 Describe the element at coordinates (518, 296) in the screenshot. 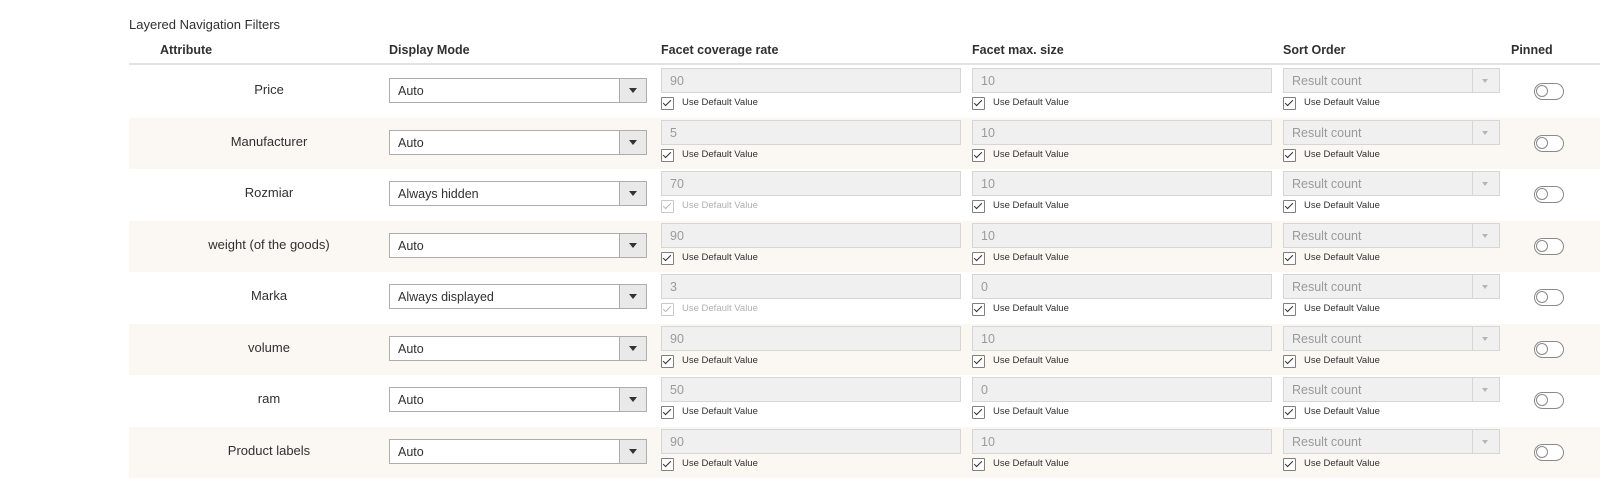

I see `display-mode-select: Always displayed` at that location.